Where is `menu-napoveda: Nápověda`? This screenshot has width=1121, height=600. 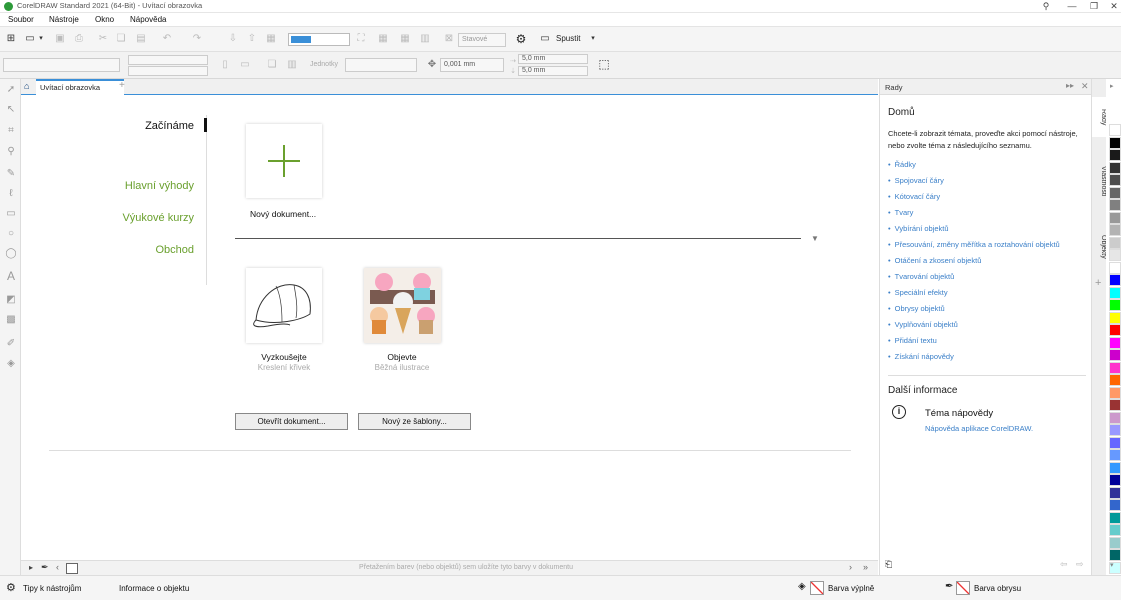
menu-napoveda: Nápověda is located at coordinates (148, 19).